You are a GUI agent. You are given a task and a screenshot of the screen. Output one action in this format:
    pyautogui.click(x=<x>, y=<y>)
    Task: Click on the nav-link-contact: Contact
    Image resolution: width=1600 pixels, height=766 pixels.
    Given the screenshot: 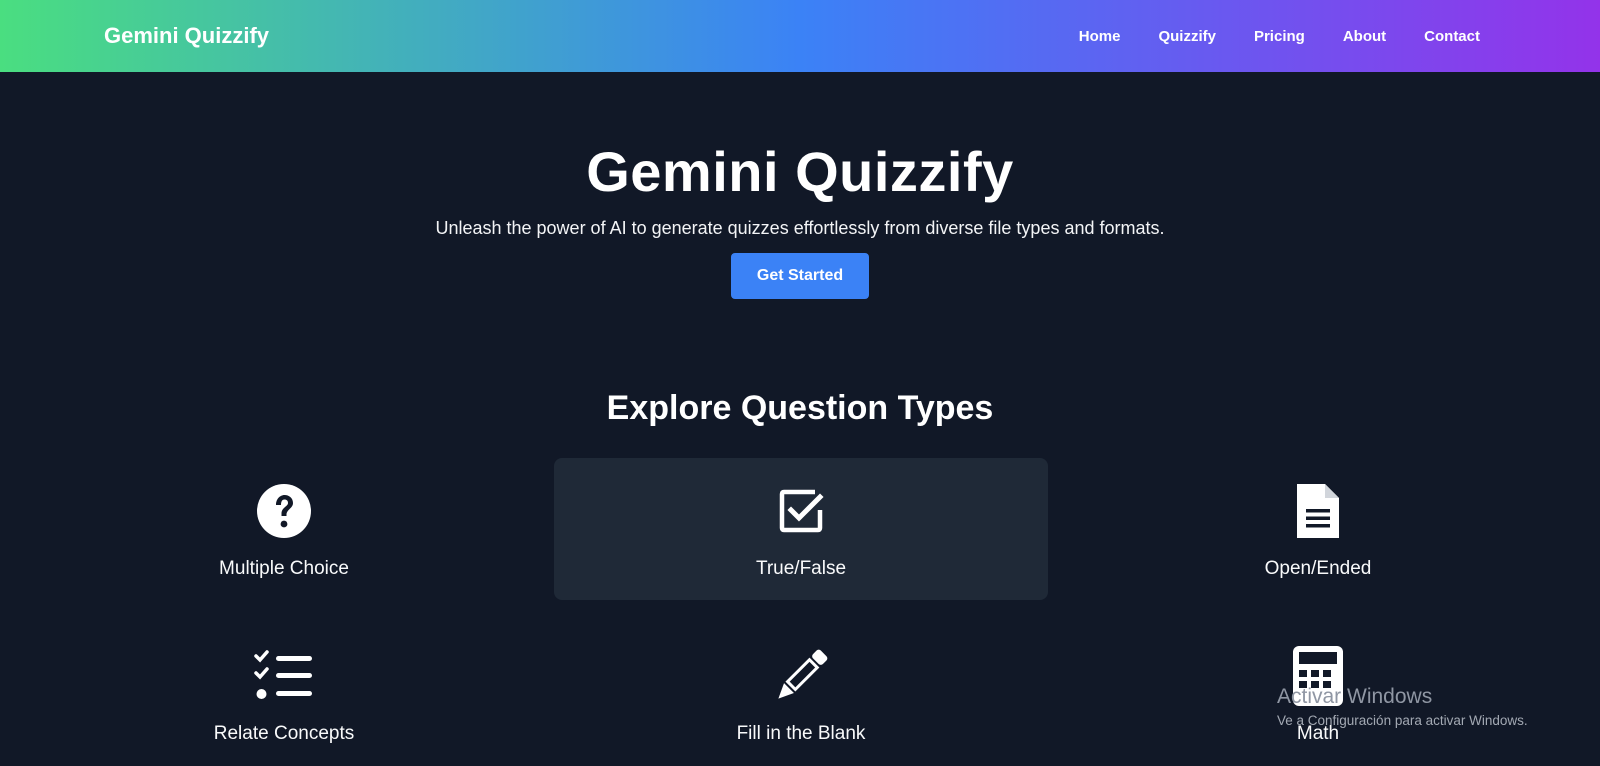 What is the action you would take?
    pyautogui.click(x=1452, y=36)
    